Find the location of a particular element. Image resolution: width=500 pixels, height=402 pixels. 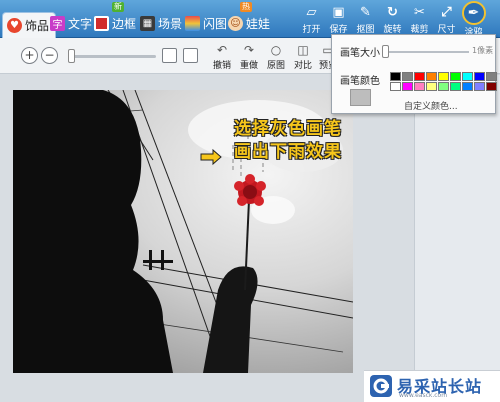

original-button: ○ 原图 is located at coordinates (276, 57).